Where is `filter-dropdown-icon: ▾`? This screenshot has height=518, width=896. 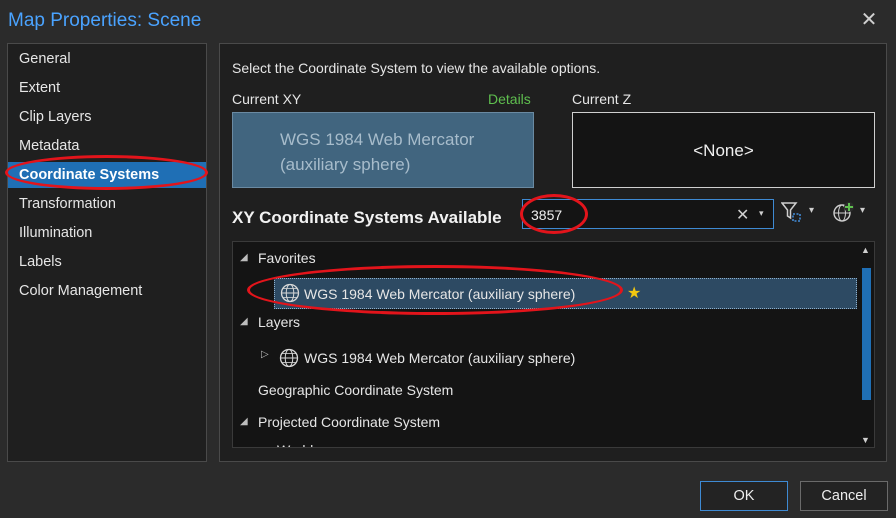 filter-dropdown-icon: ▾ is located at coordinates (812, 210).